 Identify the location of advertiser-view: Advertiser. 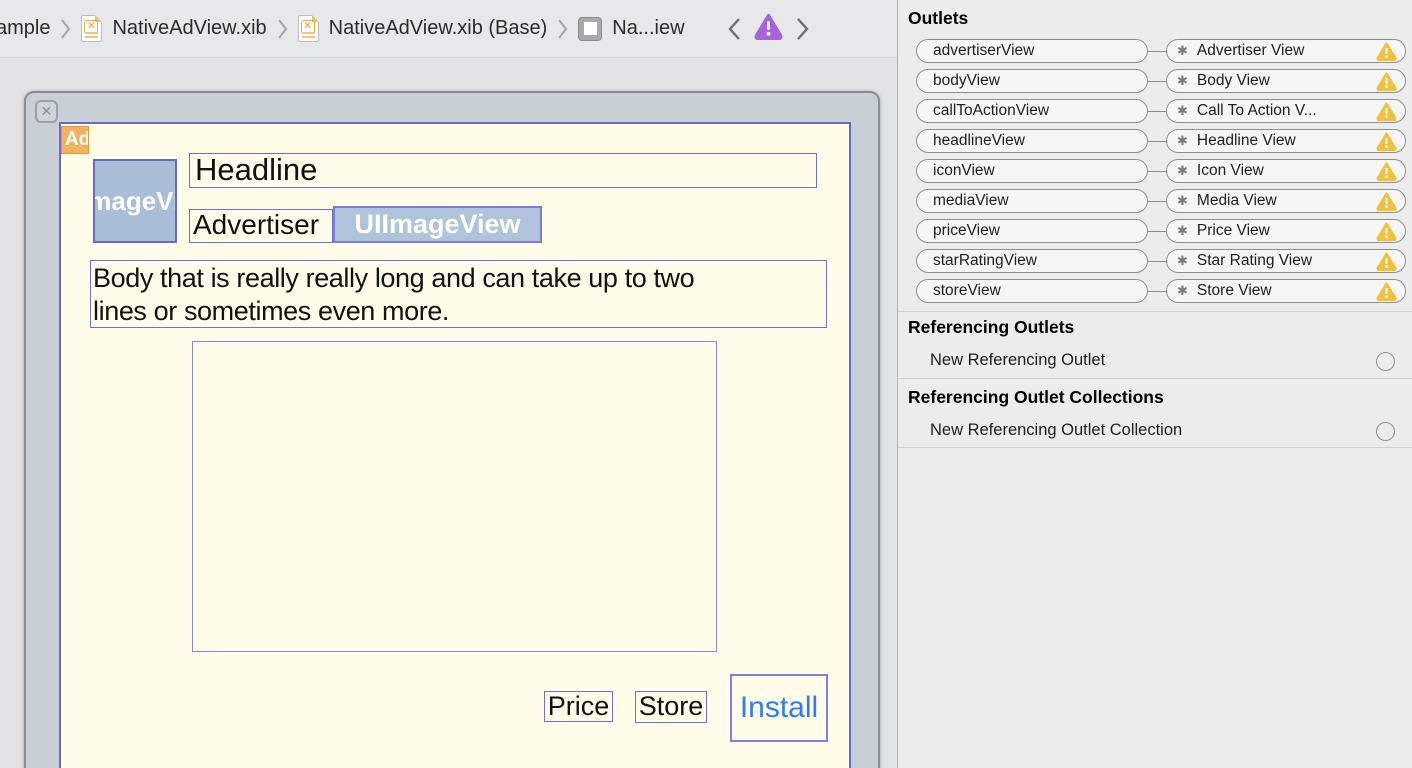
(261, 226).